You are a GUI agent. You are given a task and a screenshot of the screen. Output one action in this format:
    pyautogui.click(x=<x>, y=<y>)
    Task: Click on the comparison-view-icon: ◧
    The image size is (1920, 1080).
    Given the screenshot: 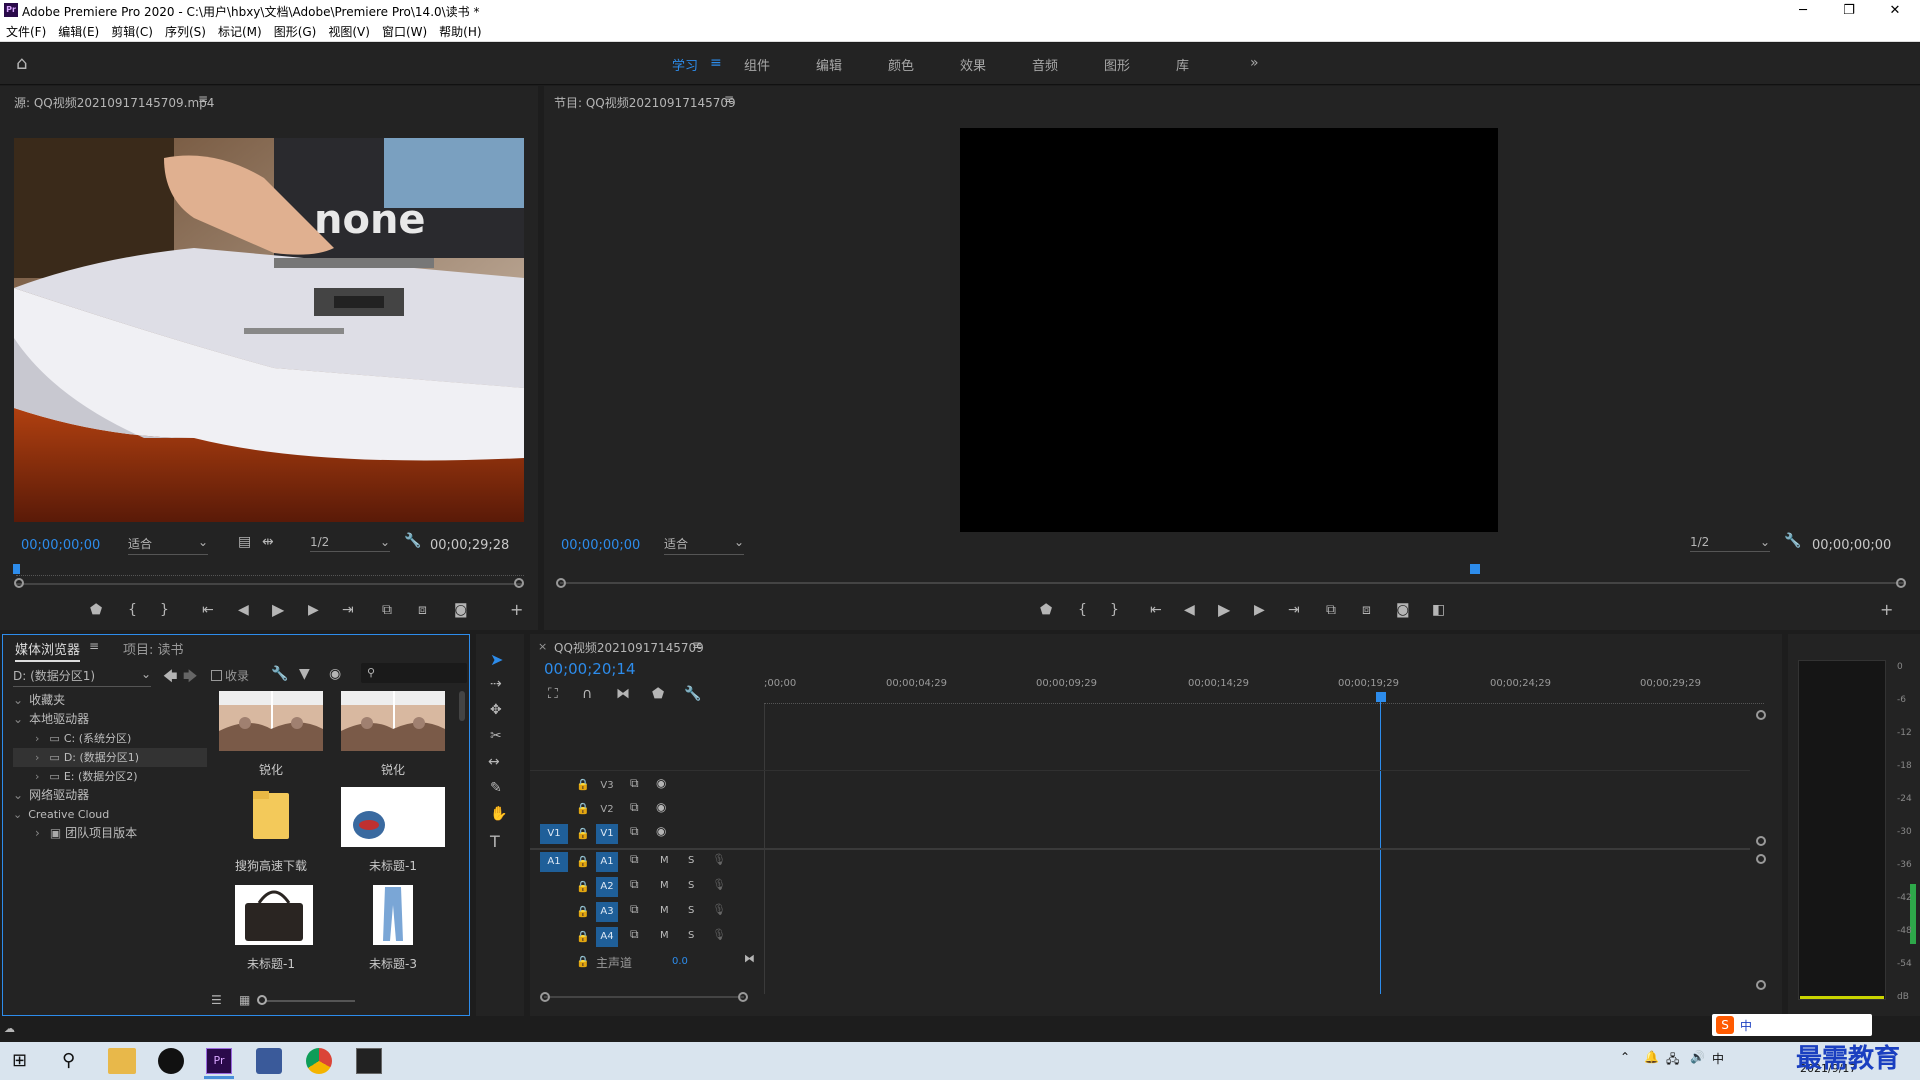 What is the action you would take?
    pyautogui.click(x=1438, y=610)
    